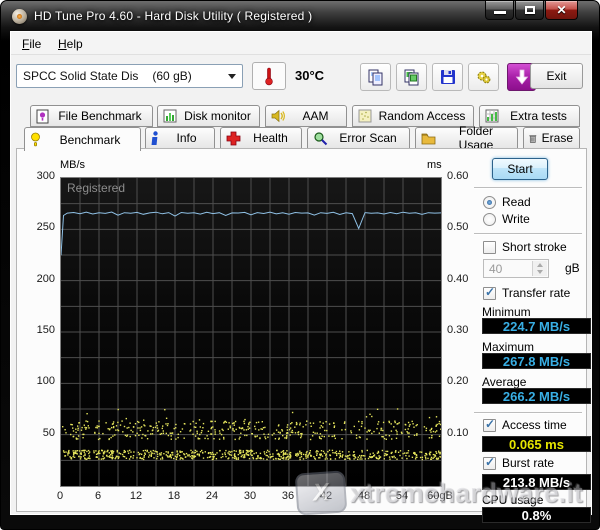 The height and width of the screenshot is (530, 600). I want to click on capture-icon, so click(521, 77).